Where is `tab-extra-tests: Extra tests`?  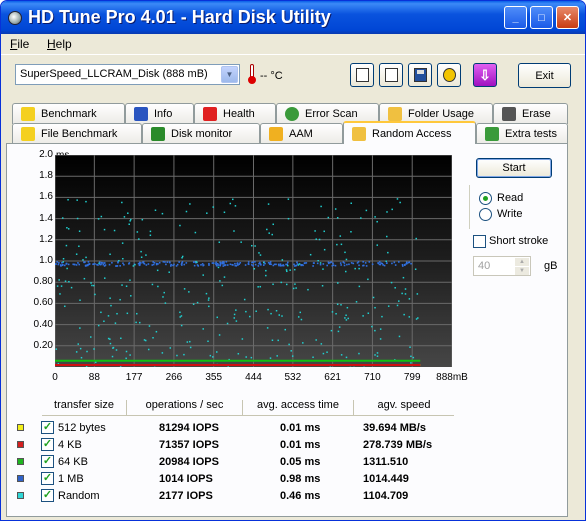
tab-extra-tests: Extra tests is located at coordinates (522, 133).